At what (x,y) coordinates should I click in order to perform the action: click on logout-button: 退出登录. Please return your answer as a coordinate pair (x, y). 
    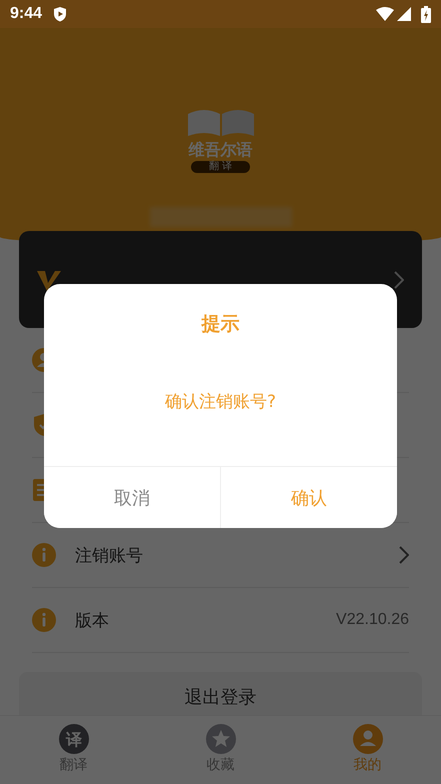
    Looking at the image, I should click on (220, 693).